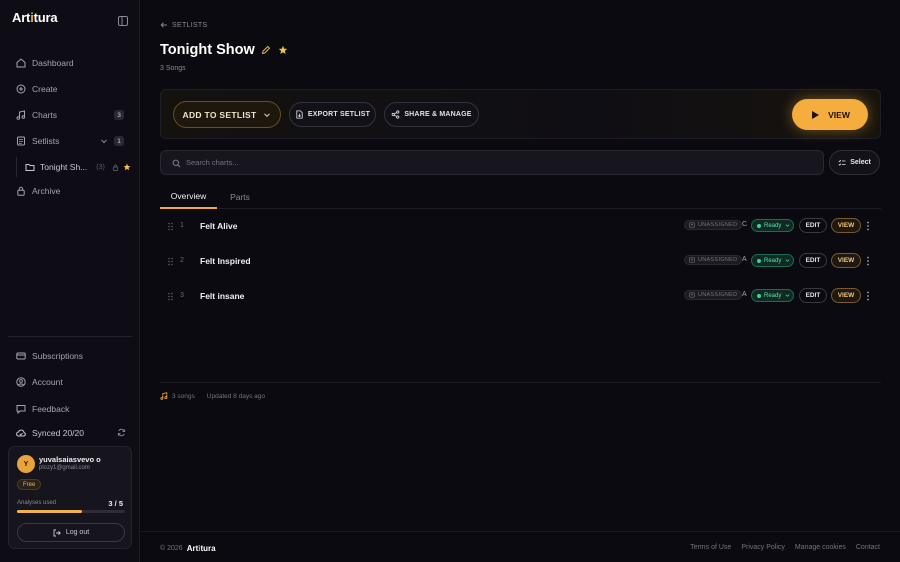 The image size is (900, 562). Describe the element at coordinates (207, 50) in the screenshot. I see `page-title: Tonight Show` at that location.